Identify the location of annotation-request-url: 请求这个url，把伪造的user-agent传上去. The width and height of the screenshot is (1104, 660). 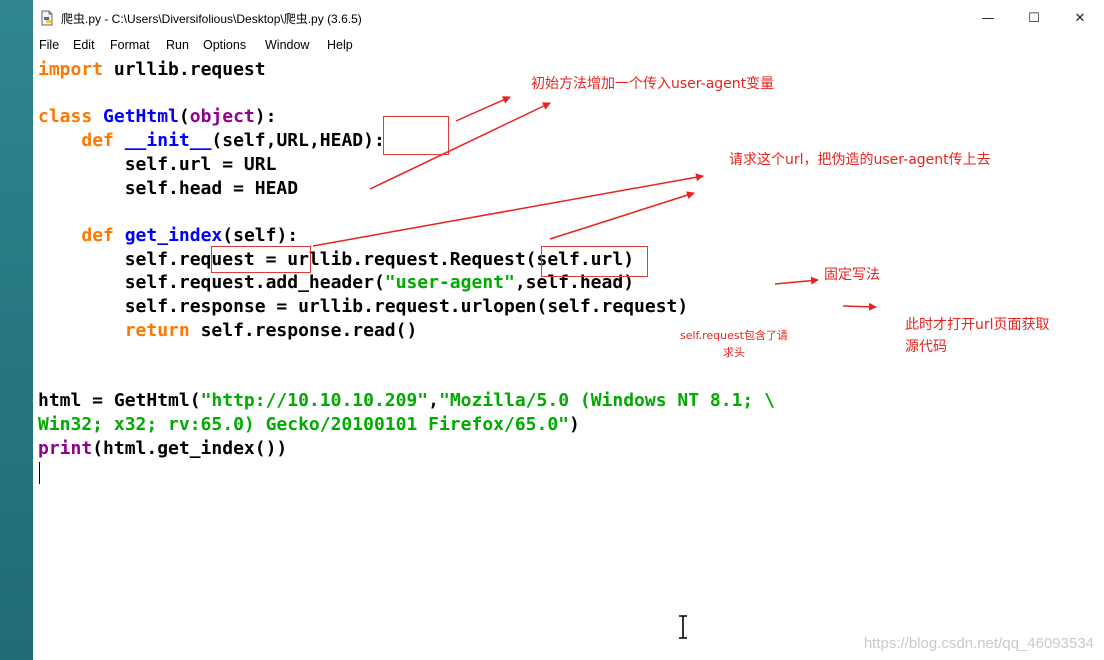
(860, 160).